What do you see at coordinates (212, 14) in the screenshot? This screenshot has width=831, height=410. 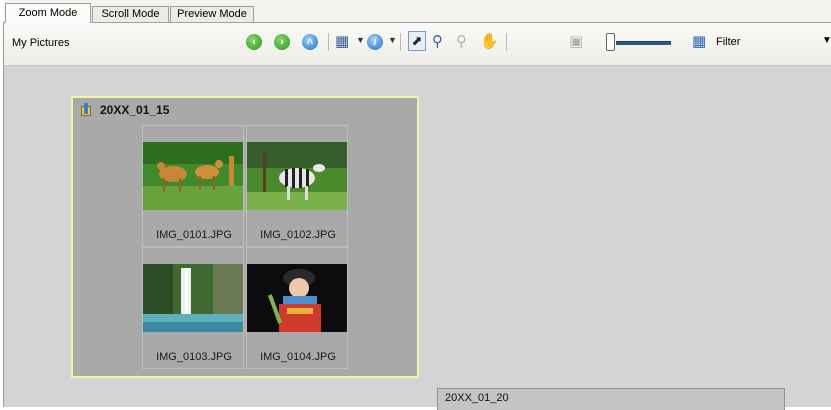 I see `tab-preview-mode: Preview Mode` at bounding box center [212, 14].